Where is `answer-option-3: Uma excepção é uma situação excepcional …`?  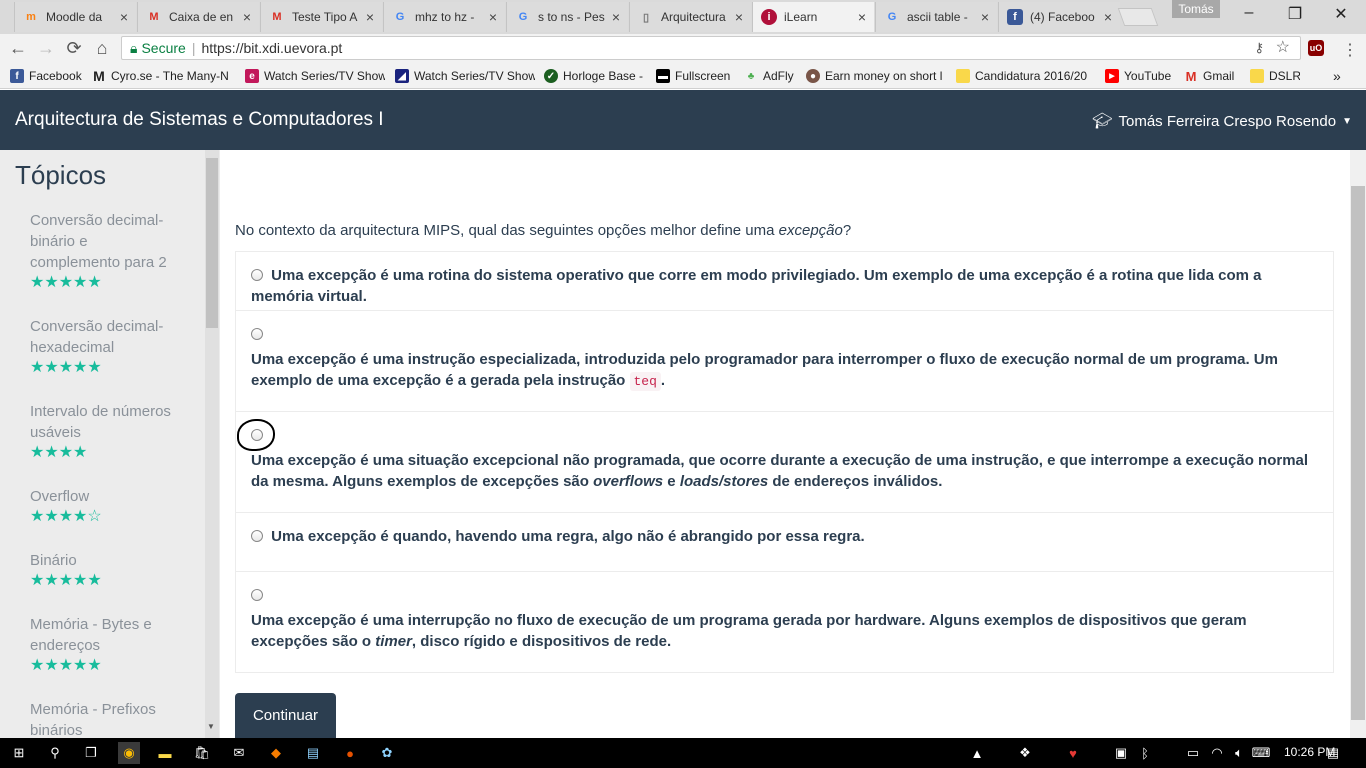
answer-option-3: Uma excepção é uma situação excepcional … is located at coordinates (784, 462).